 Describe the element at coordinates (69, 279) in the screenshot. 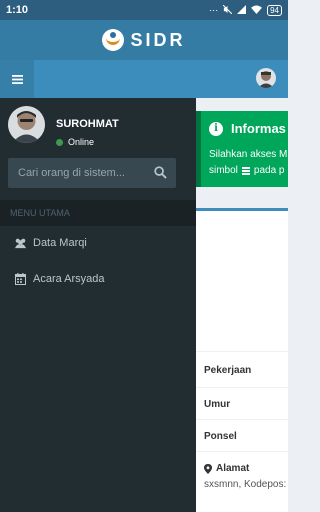

I see `sidebar-item-label: Acara Arsyada` at that location.